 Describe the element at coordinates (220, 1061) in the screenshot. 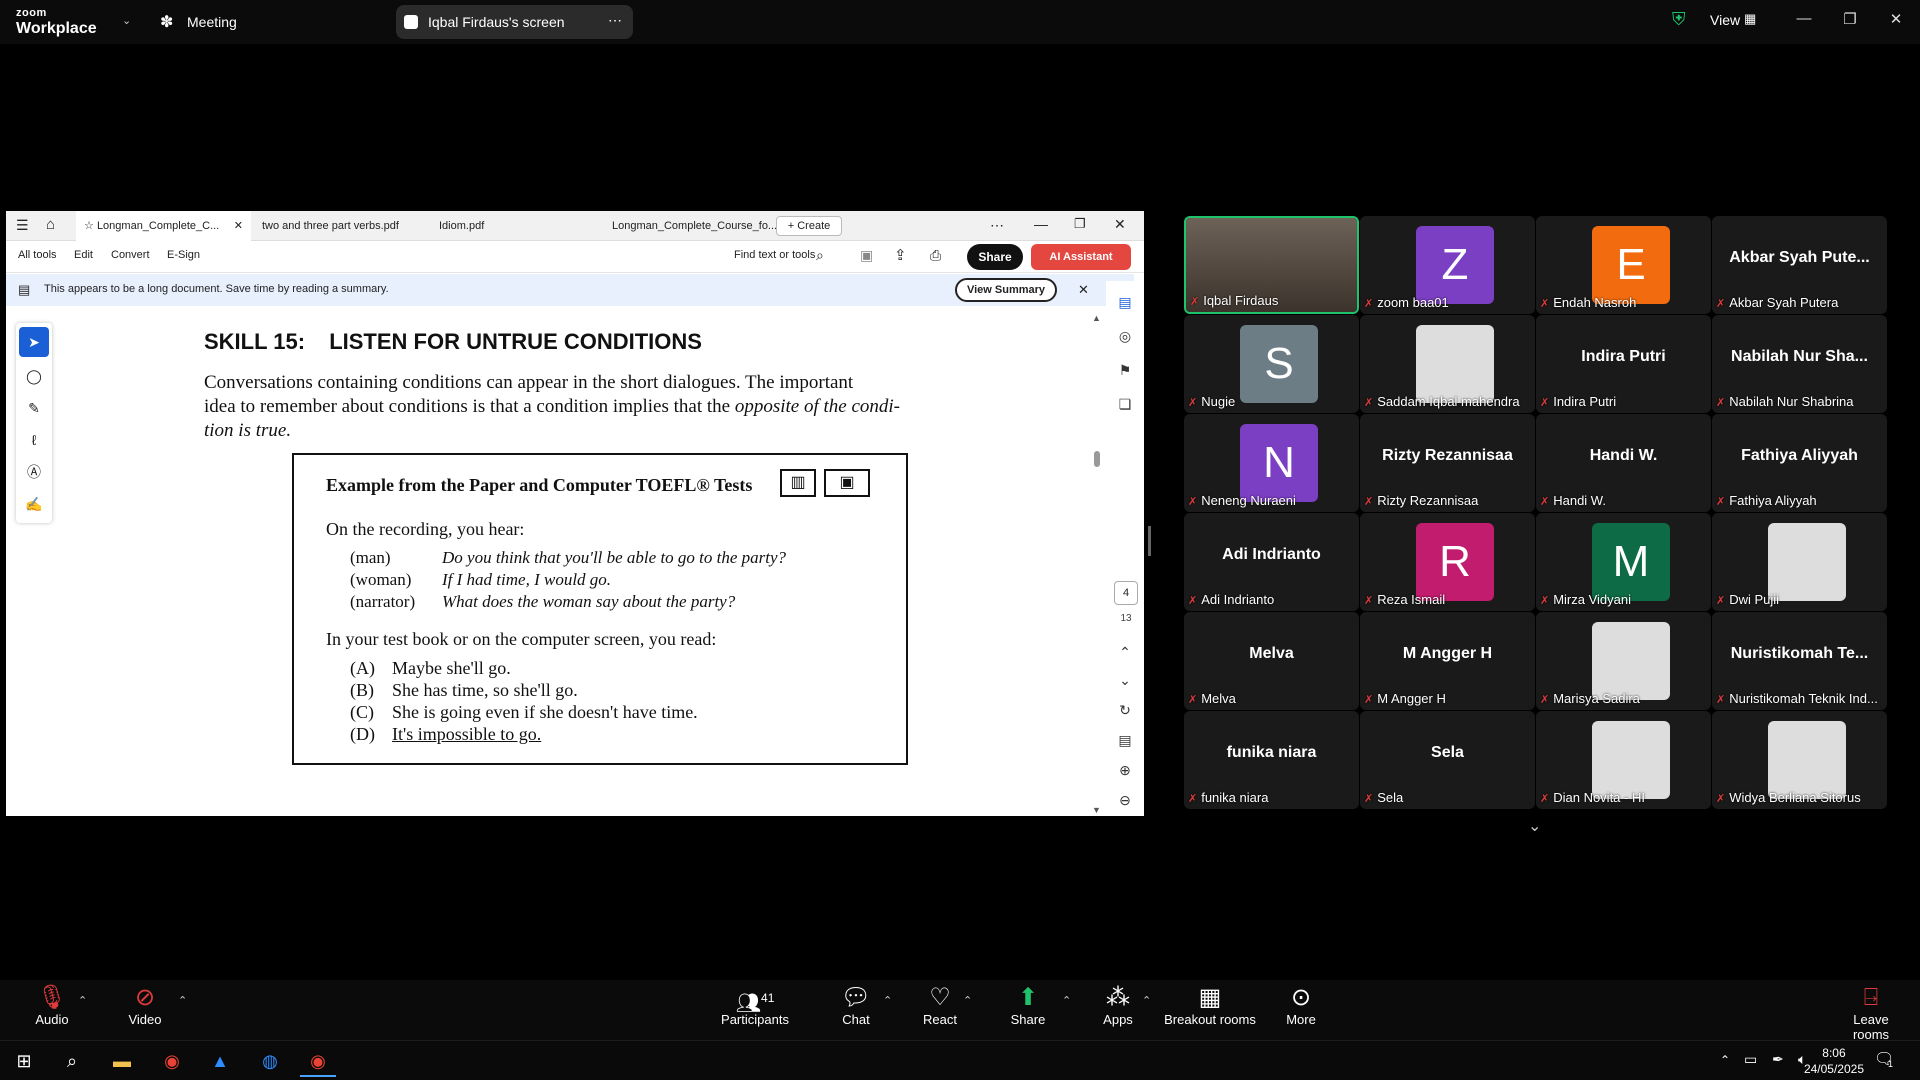

I see `vpn-icon: ▲` at that location.